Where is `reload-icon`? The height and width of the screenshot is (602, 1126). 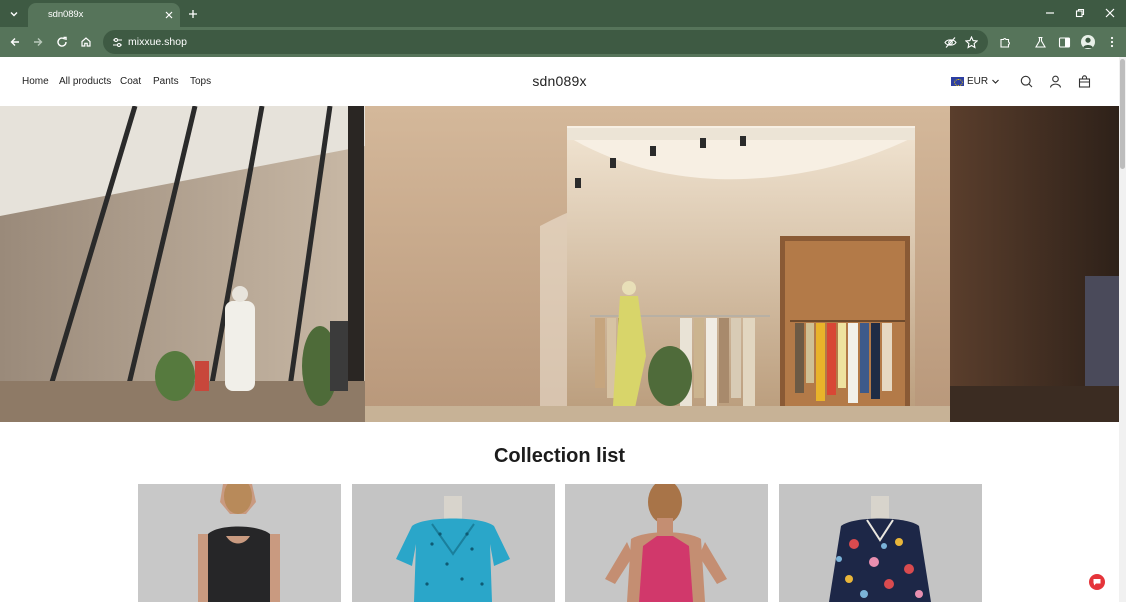
reload-icon is located at coordinates (62, 41).